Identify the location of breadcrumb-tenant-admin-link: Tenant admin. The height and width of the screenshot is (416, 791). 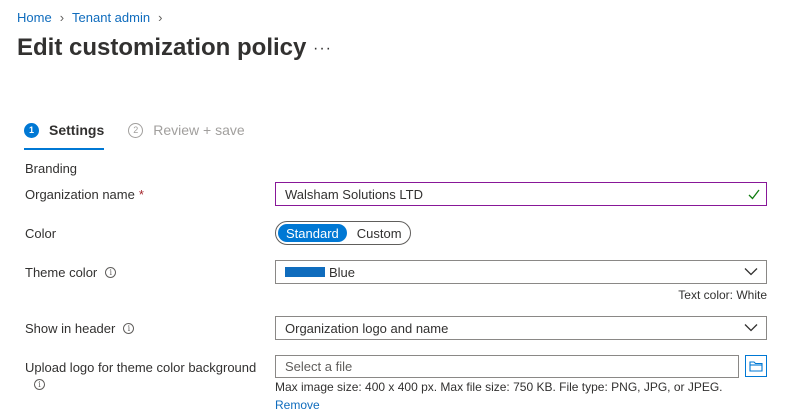
(111, 17).